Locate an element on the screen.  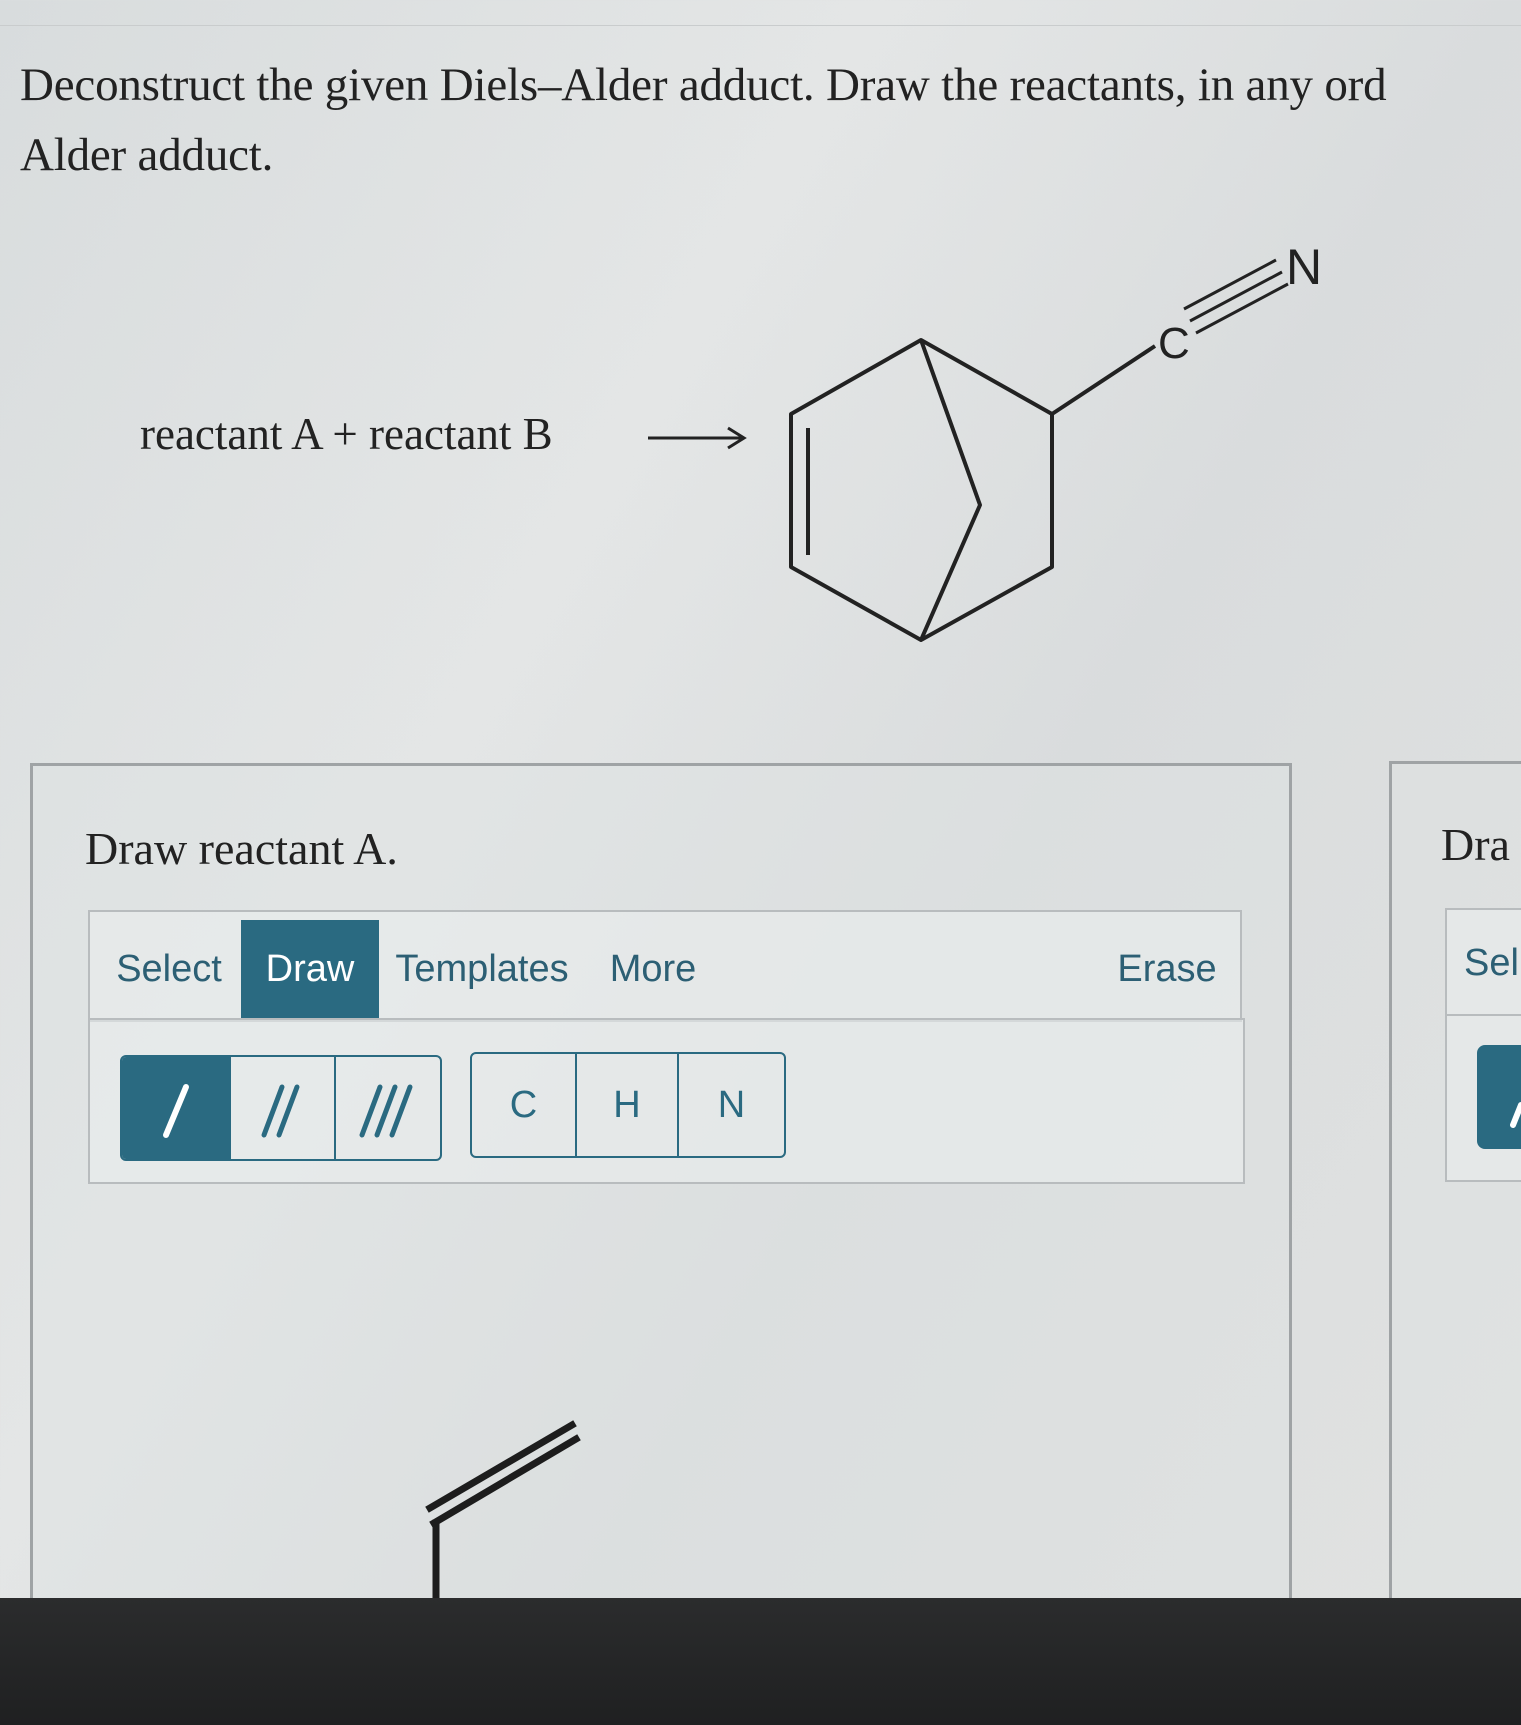
double-bond-button is located at coordinates (282, 1108).